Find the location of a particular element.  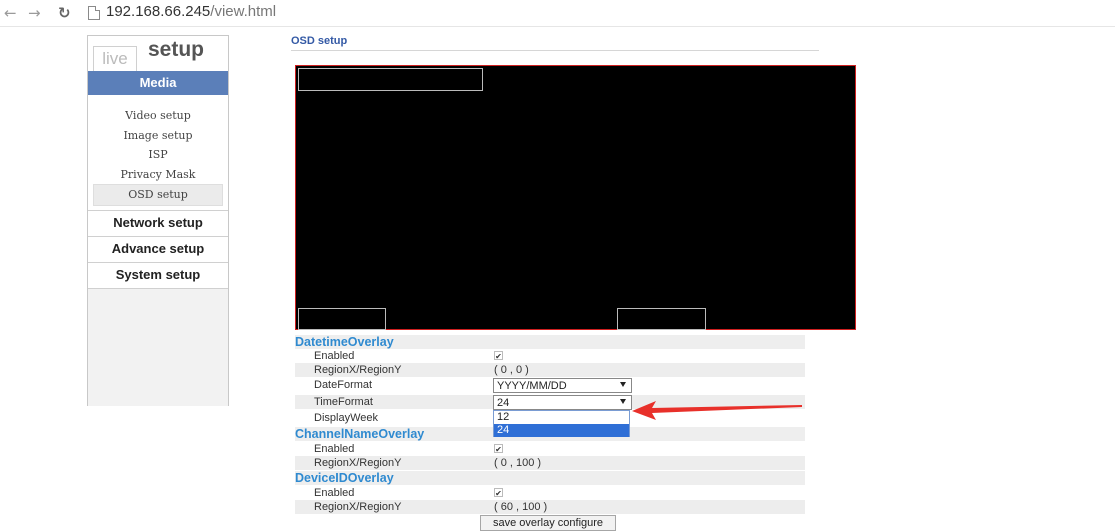

arrow-shape is located at coordinates (717, 410).